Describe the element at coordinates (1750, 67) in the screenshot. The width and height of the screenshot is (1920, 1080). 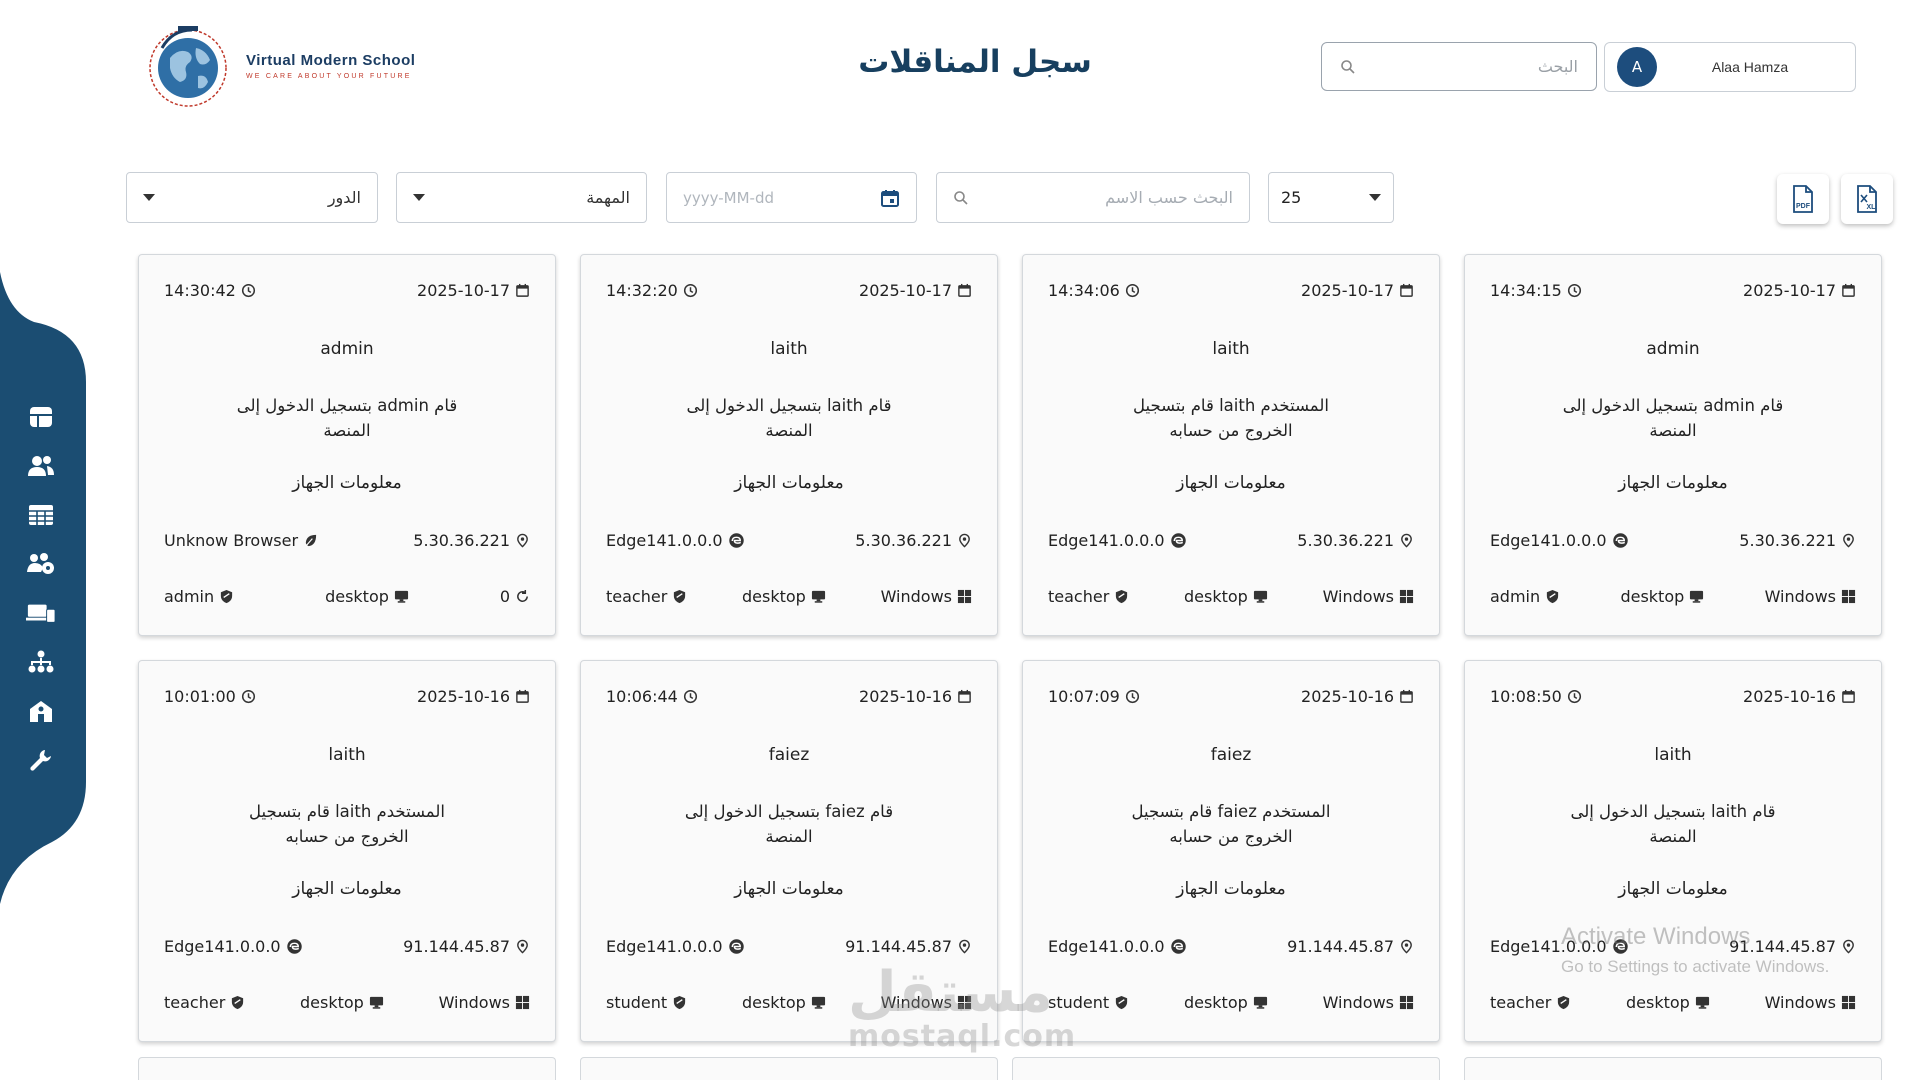
I see `user-name: Alaa Hamza` at that location.